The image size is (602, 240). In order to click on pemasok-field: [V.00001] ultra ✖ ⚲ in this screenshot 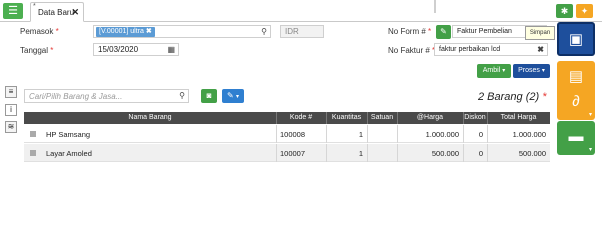, I will do `click(182, 31)`.